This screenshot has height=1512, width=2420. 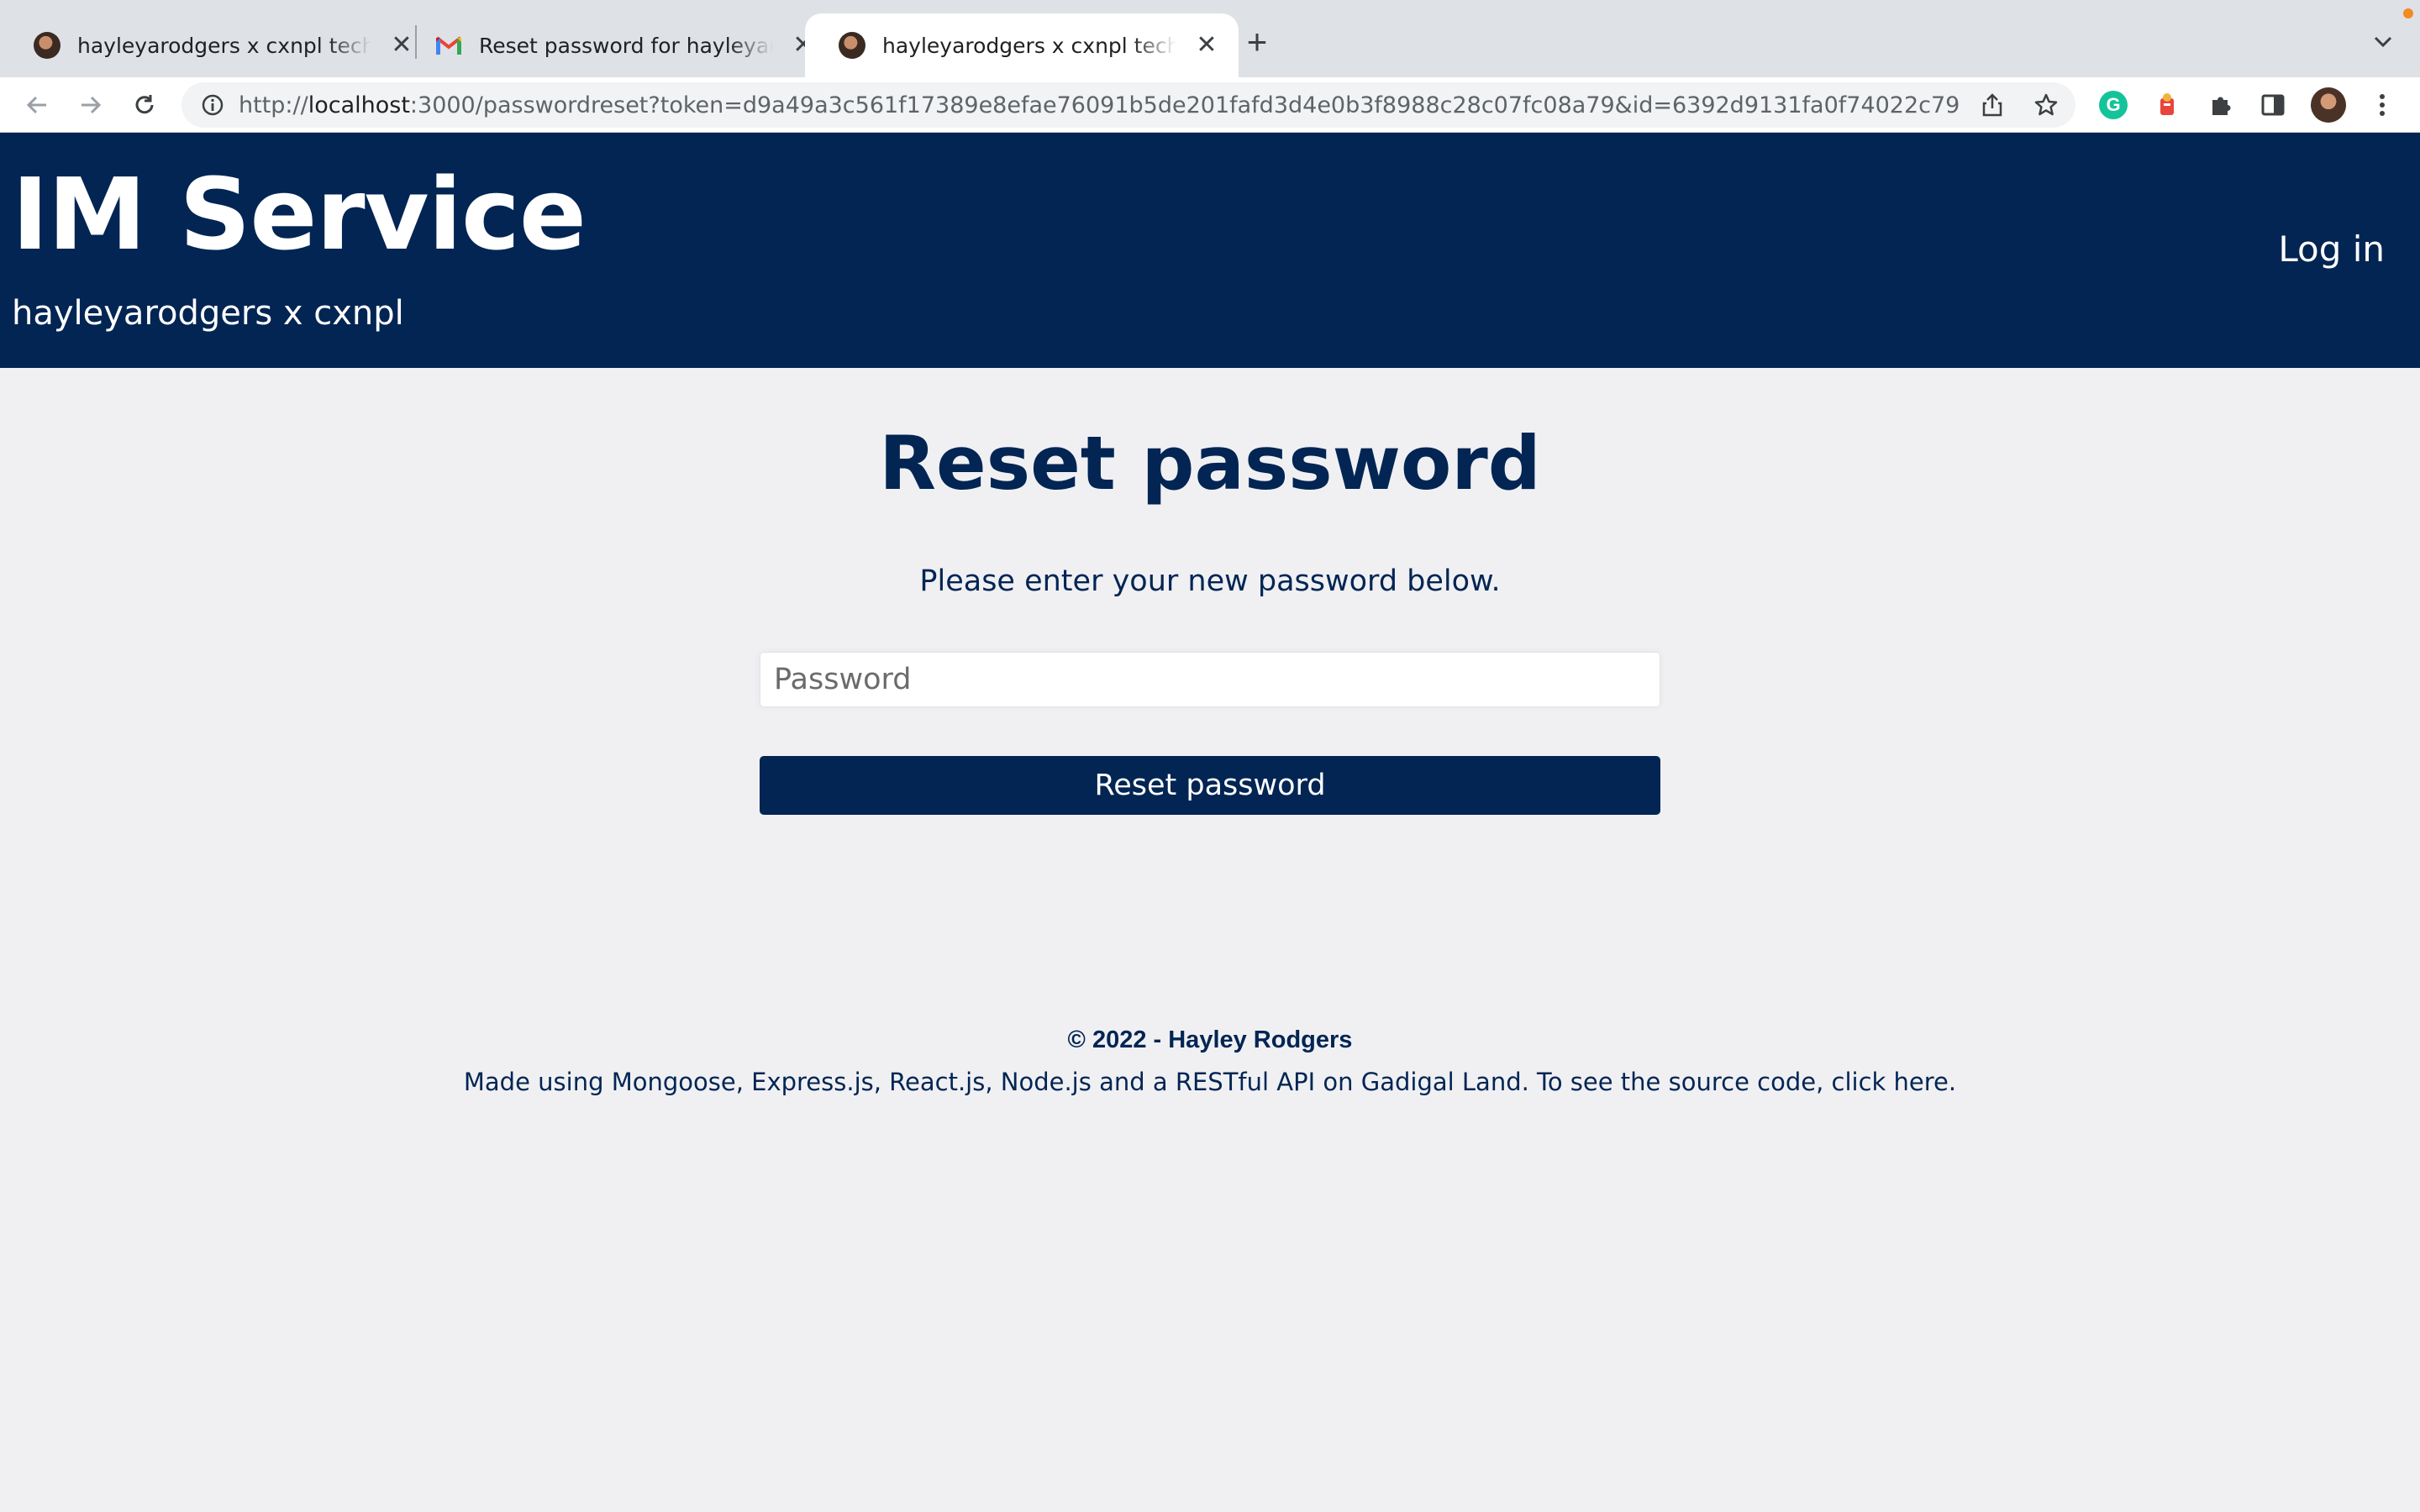 What do you see at coordinates (299, 214) in the screenshot?
I see `brand-title: IM Service` at bounding box center [299, 214].